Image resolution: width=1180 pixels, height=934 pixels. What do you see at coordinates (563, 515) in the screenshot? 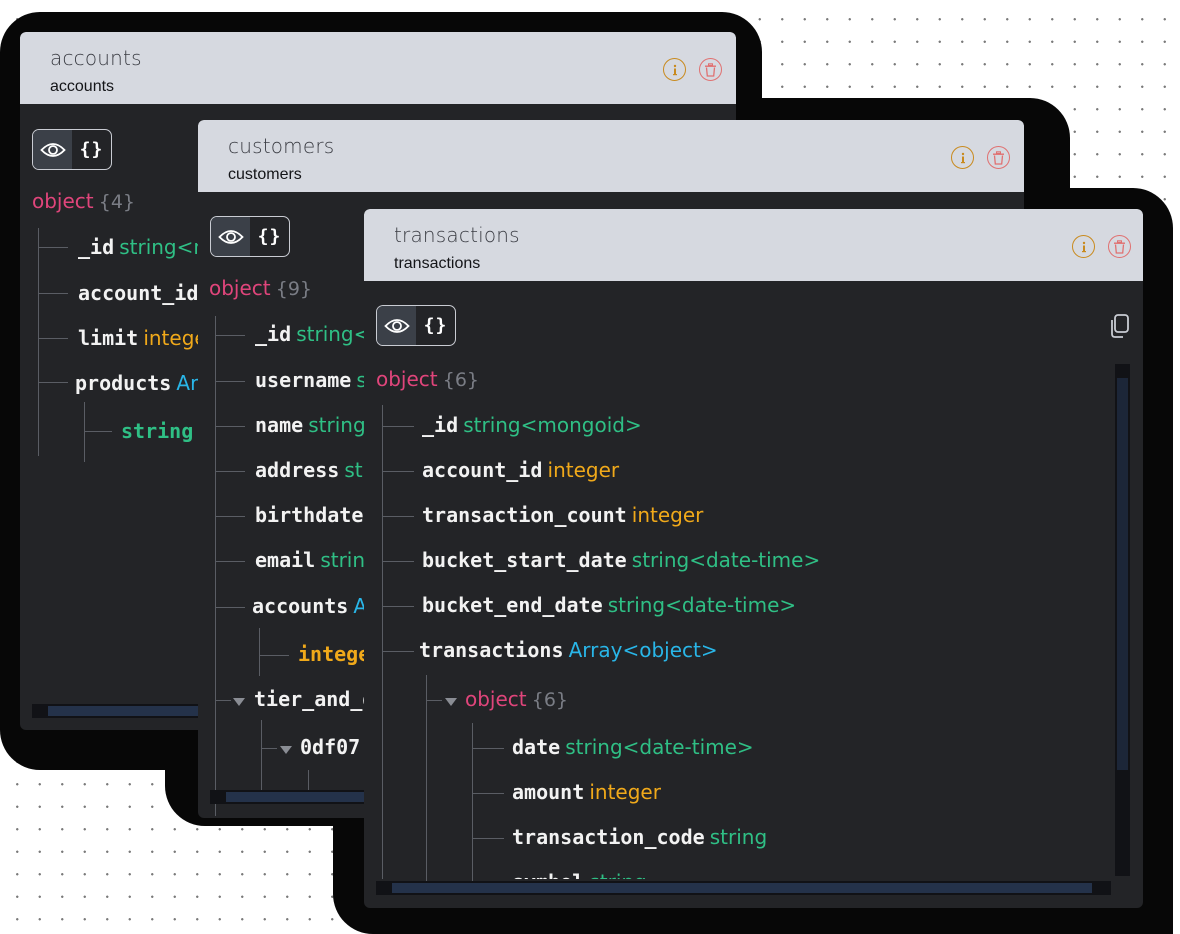
I see `field-row: transaction_count integer` at bounding box center [563, 515].